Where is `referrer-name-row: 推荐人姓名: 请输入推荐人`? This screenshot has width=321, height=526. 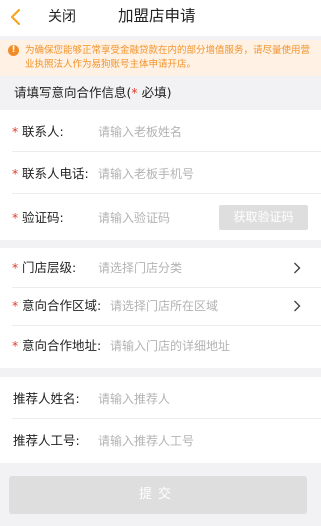
referrer-name-row: 推荐人姓名: 请输入推荐人 is located at coordinates (160, 399).